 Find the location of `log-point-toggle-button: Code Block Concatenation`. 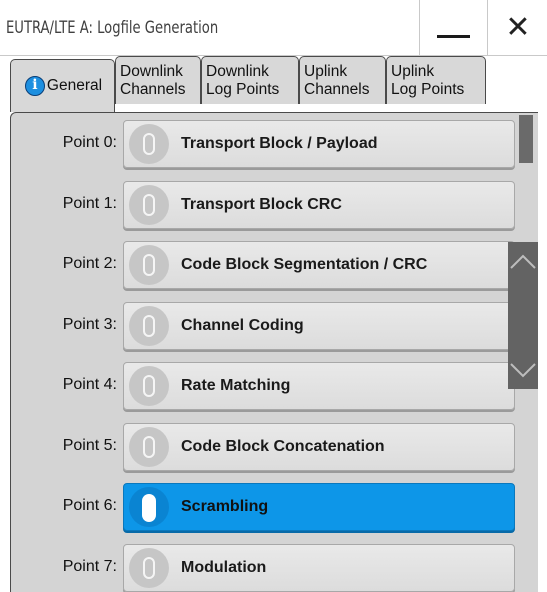

log-point-toggle-button: Code Block Concatenation is located at coordinates (319, 447).